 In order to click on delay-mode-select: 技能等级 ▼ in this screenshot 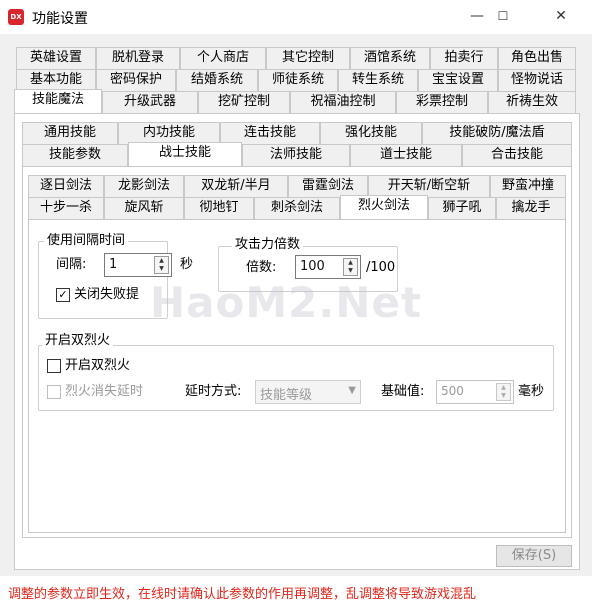, I will do `click(308, 392)`.